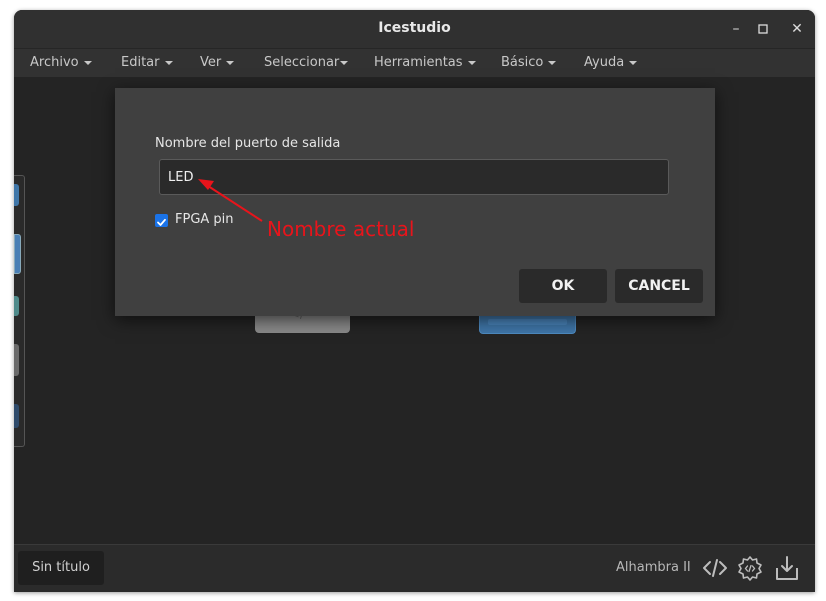 This screenshot has width=826, height=601. What do you see at coordinates (19, 311) in the screenshot?
I see `toolbox-panel` at bounding box center [19, 311].